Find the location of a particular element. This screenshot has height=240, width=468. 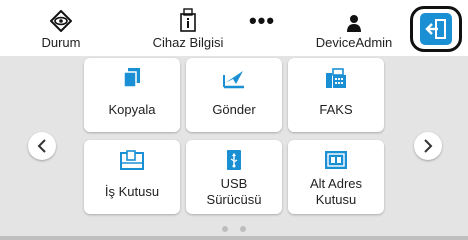

device-info-icon is located at coordinates (188, 19).